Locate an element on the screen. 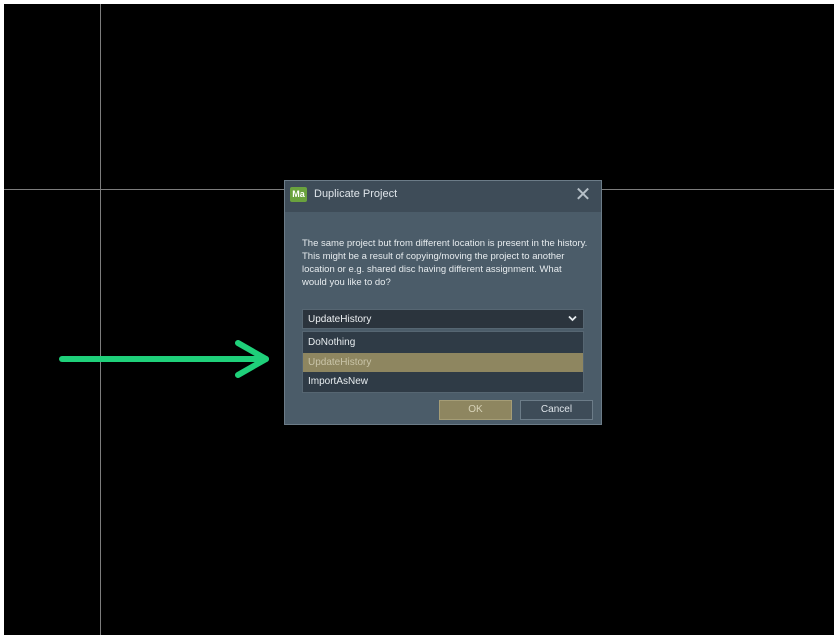 This screenshot has width=838, height=639. option-import-as-new: ImportAsNew is located at coordinates (443, 381).